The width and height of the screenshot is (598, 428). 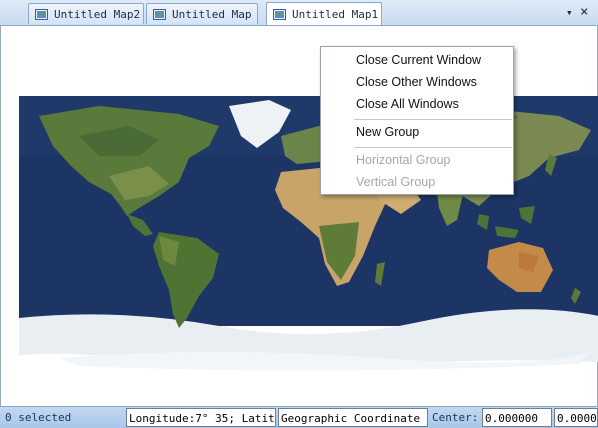 What do you see at coordinates (403, 160) in the screenshot?
I see `menu-horizontal-group: Horizontal Group` at bounding box center [403, 160].